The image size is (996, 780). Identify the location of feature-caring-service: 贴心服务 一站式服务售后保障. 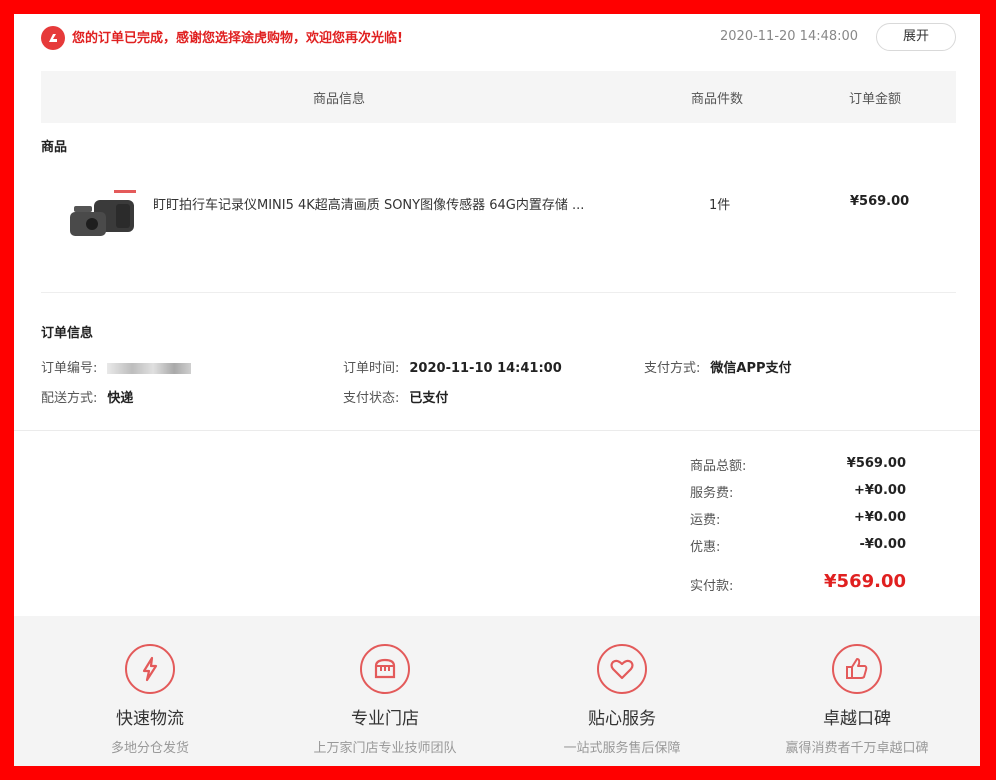
(622, 686).